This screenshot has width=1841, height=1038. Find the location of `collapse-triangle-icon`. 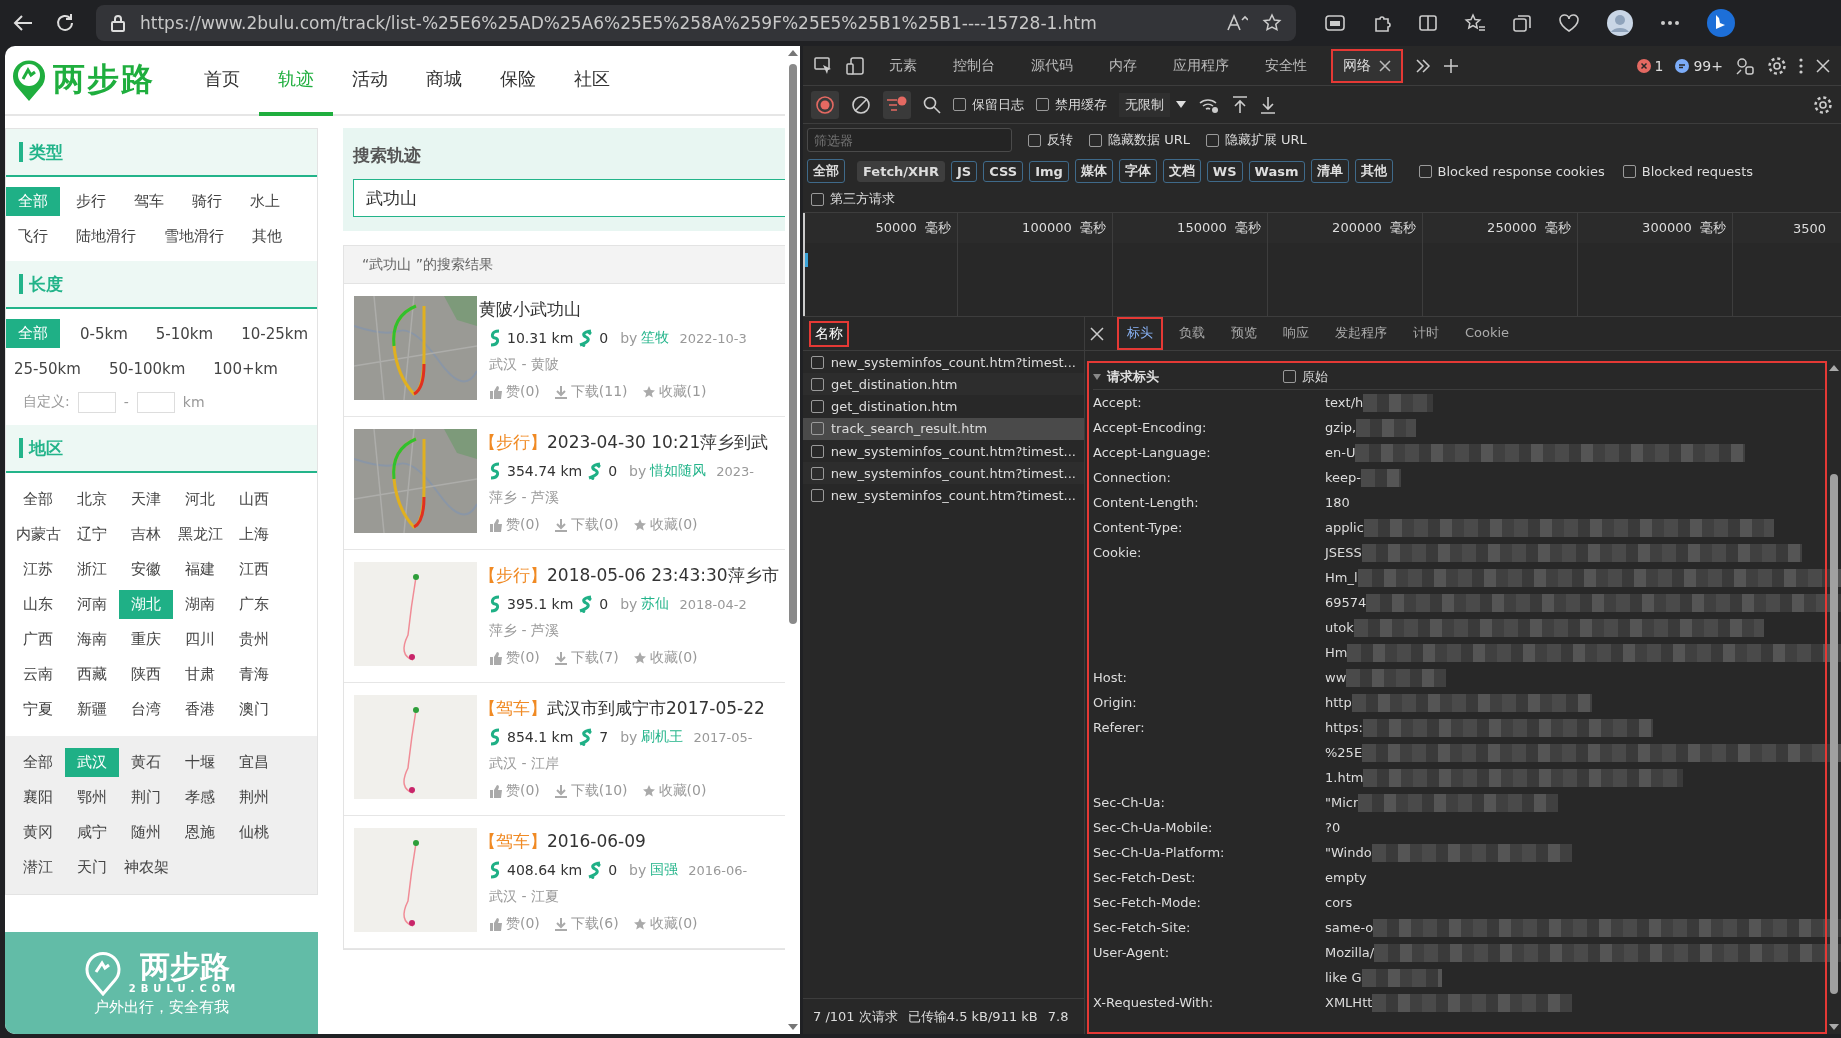

collapse-triangle-icon is located at coordinates (1097, 376).